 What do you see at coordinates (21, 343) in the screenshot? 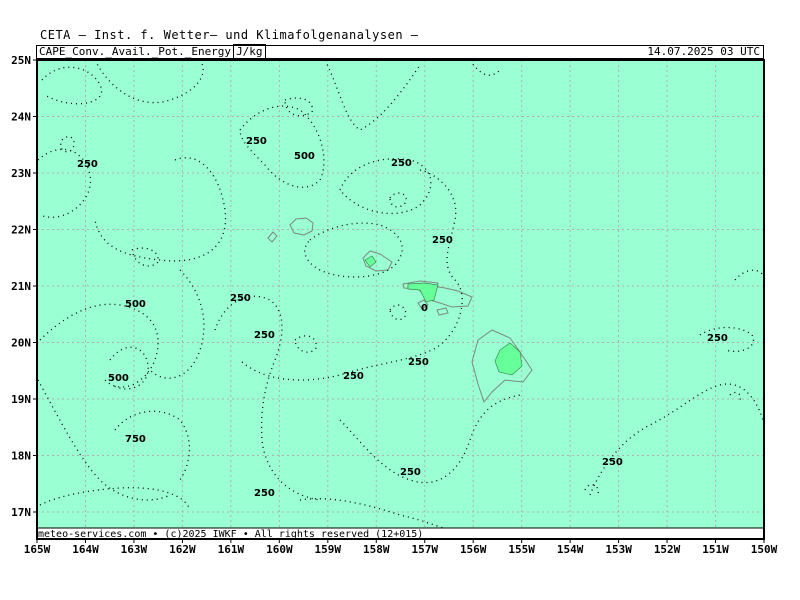
I see `lat-tick-label: 20N` at bounding box center [21, 343].